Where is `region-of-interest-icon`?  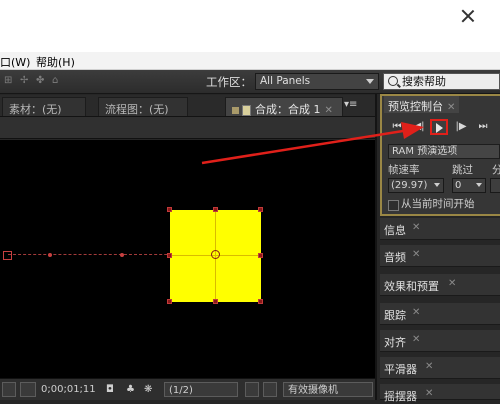 region-of-interest-icon is located at coordinates (28, 389).